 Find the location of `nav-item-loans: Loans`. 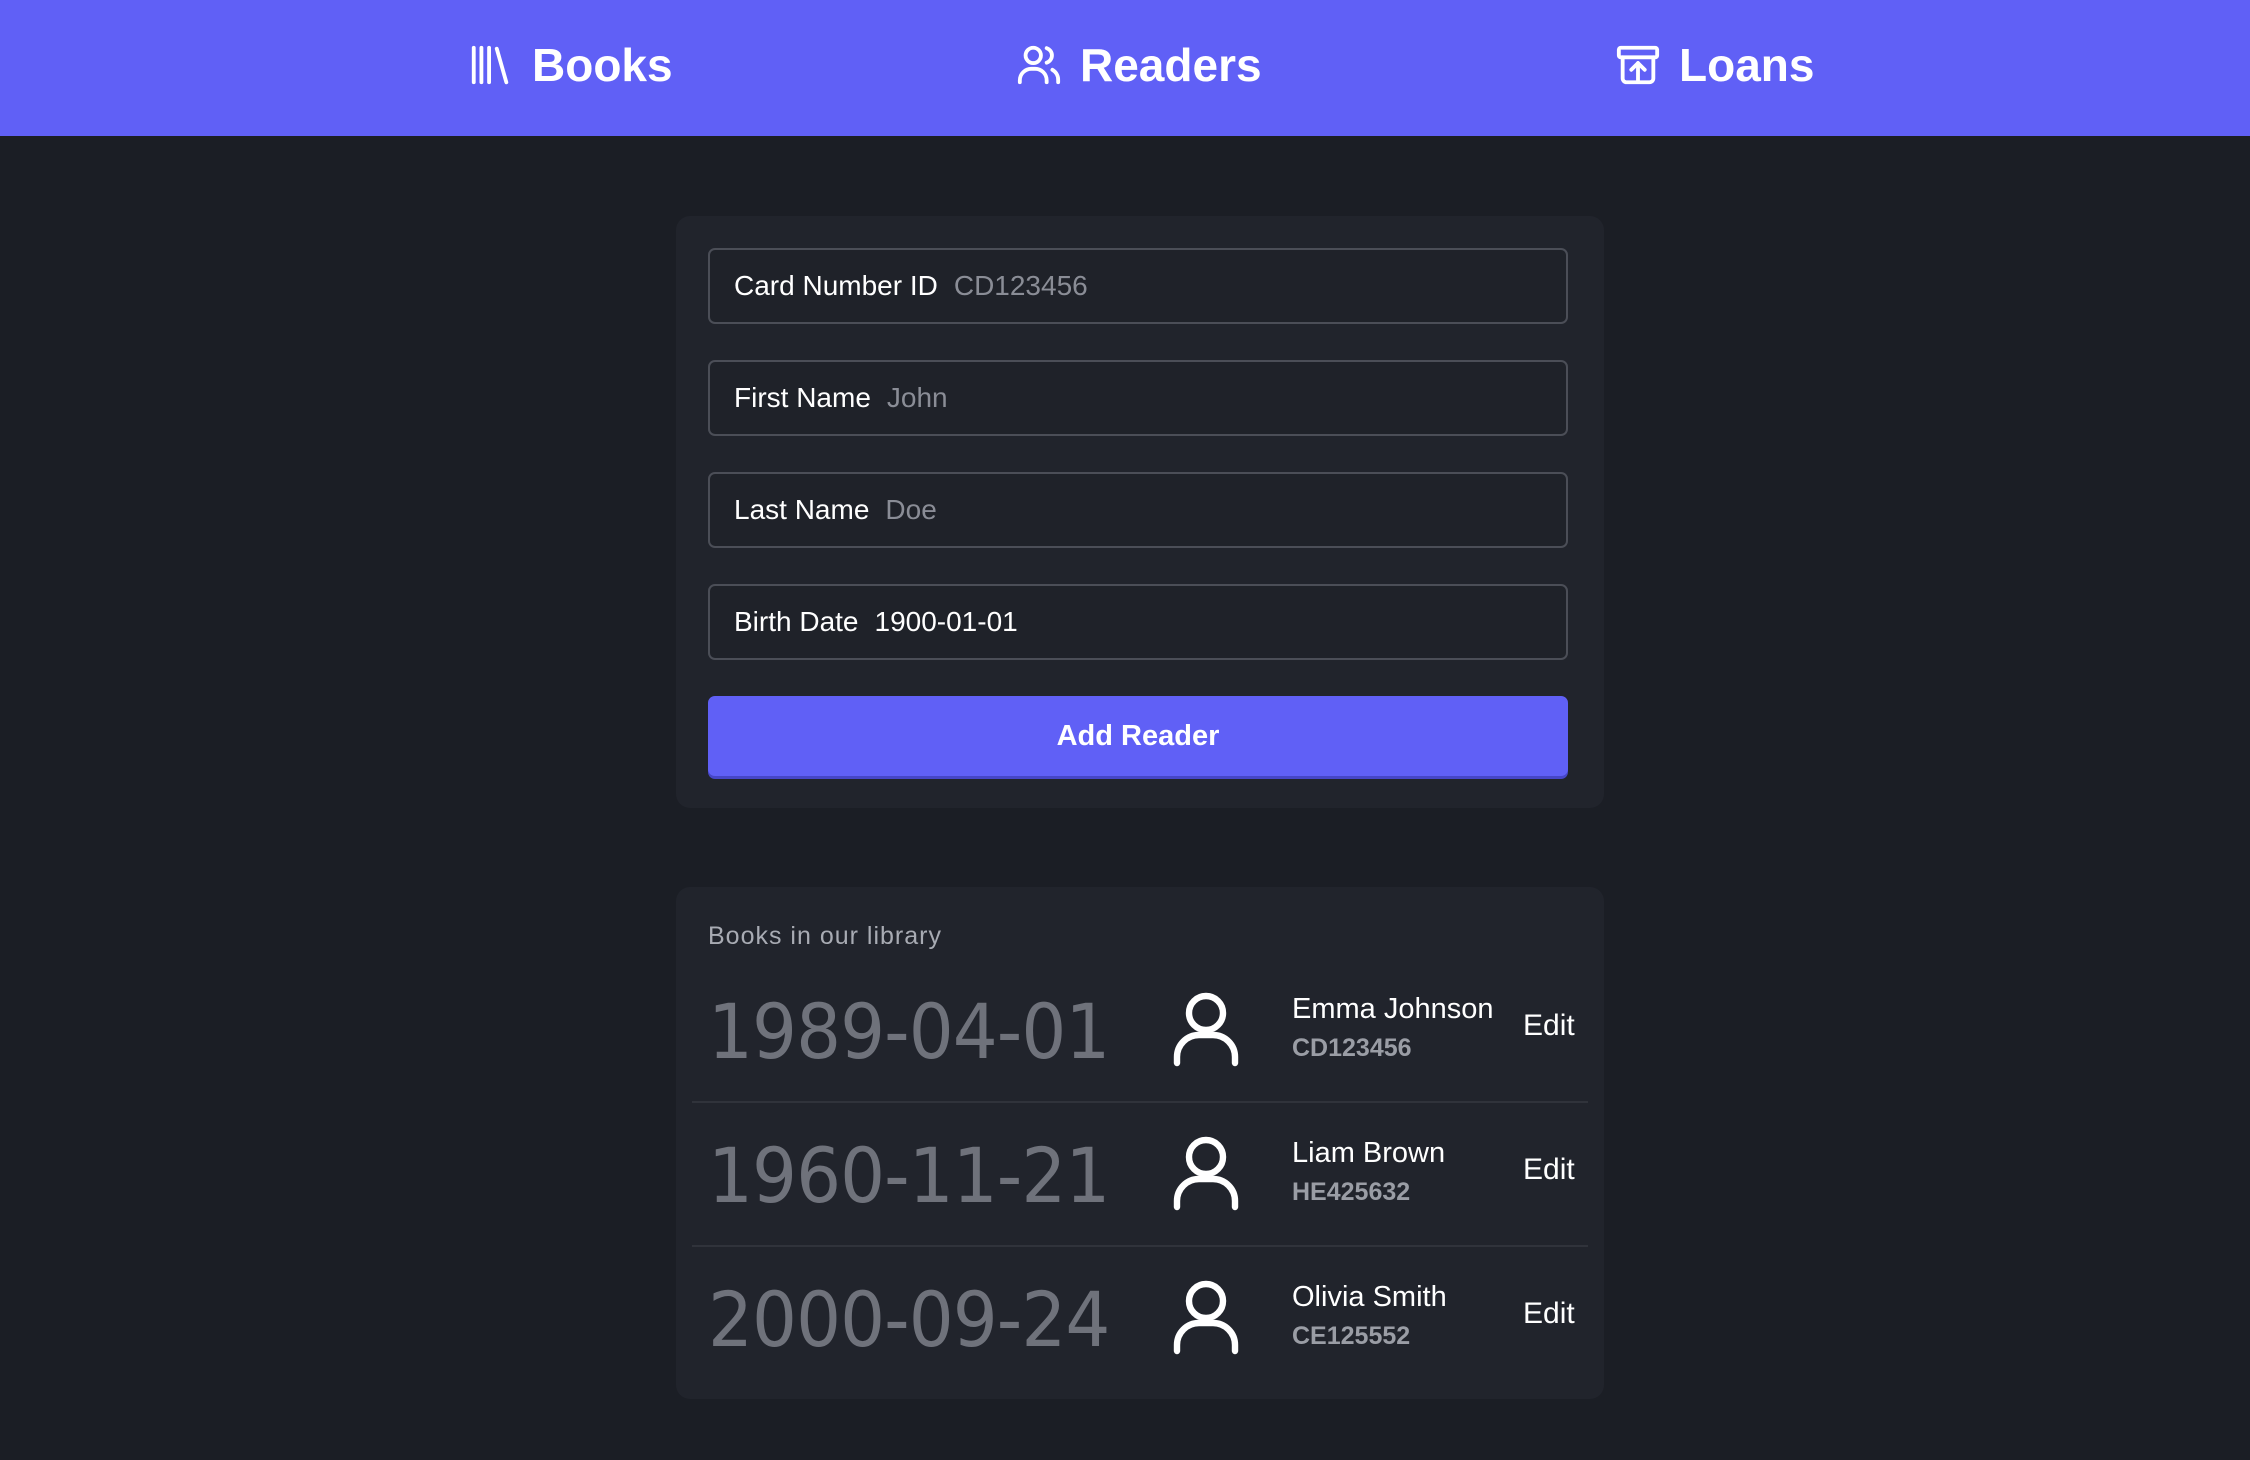

nav-item-loans: Loans is located at coordinates (1714, 65).